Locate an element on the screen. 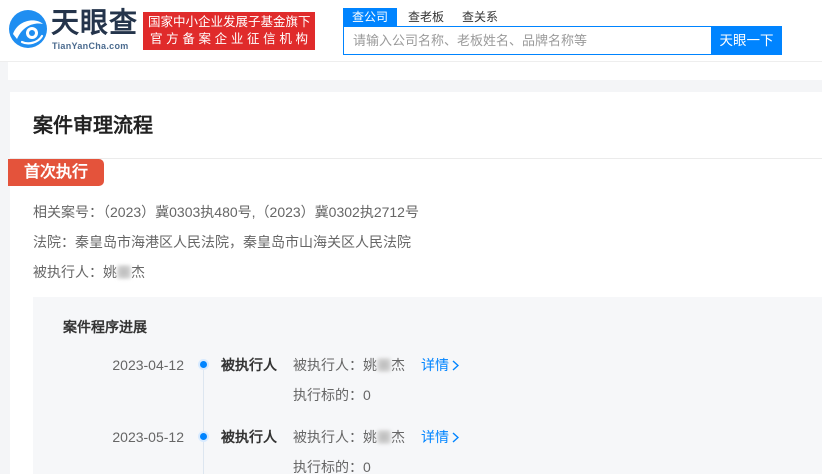  search-button: 天眼一下 is located at coordinates (746, 40).